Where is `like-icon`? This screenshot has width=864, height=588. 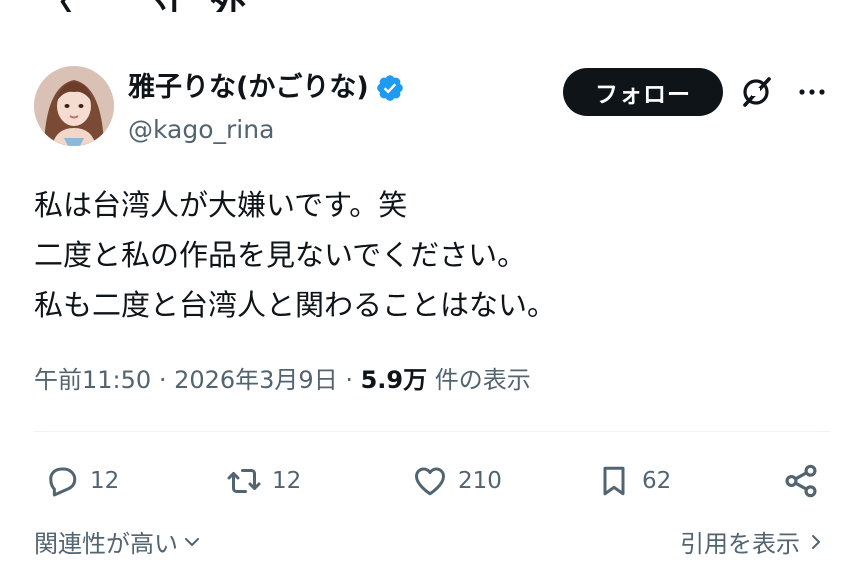
like-icon is located at coordinates (430, 481).